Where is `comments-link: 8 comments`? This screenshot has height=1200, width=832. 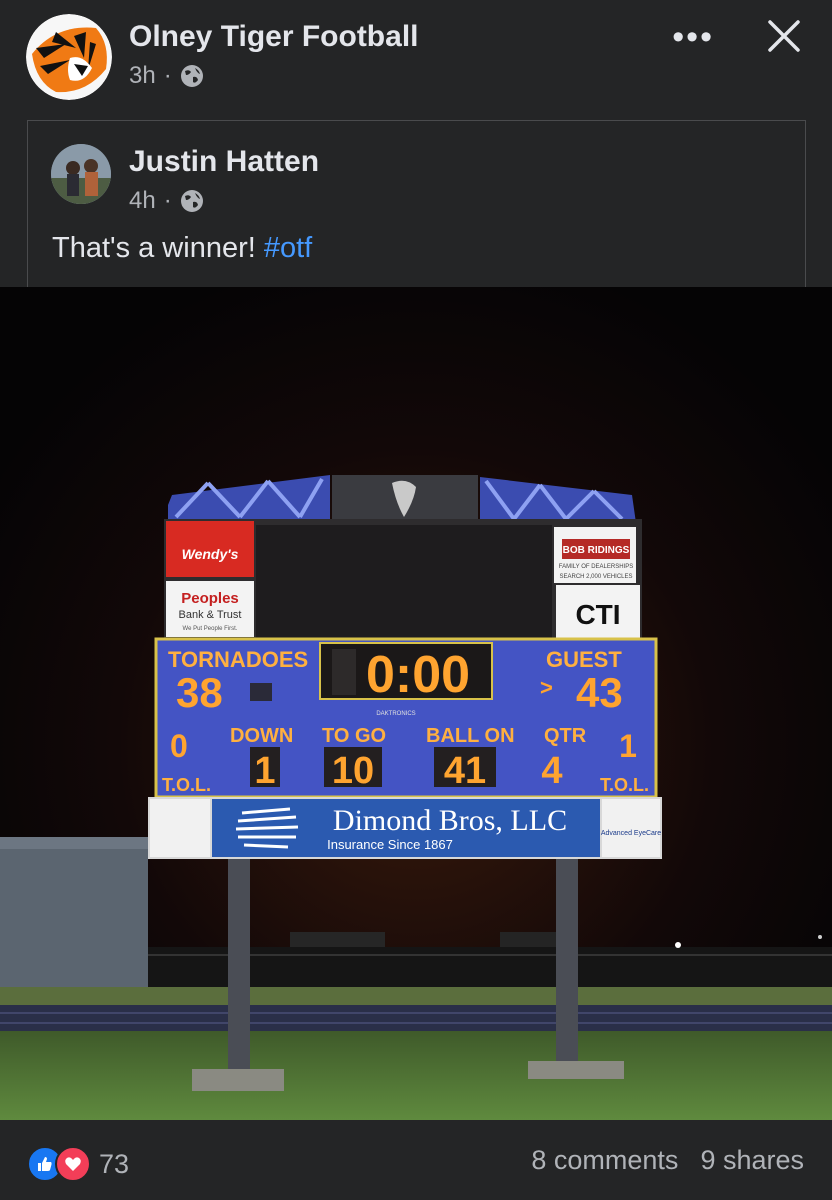
comments-link: 8 comments is located at coordinates (604, 1160).